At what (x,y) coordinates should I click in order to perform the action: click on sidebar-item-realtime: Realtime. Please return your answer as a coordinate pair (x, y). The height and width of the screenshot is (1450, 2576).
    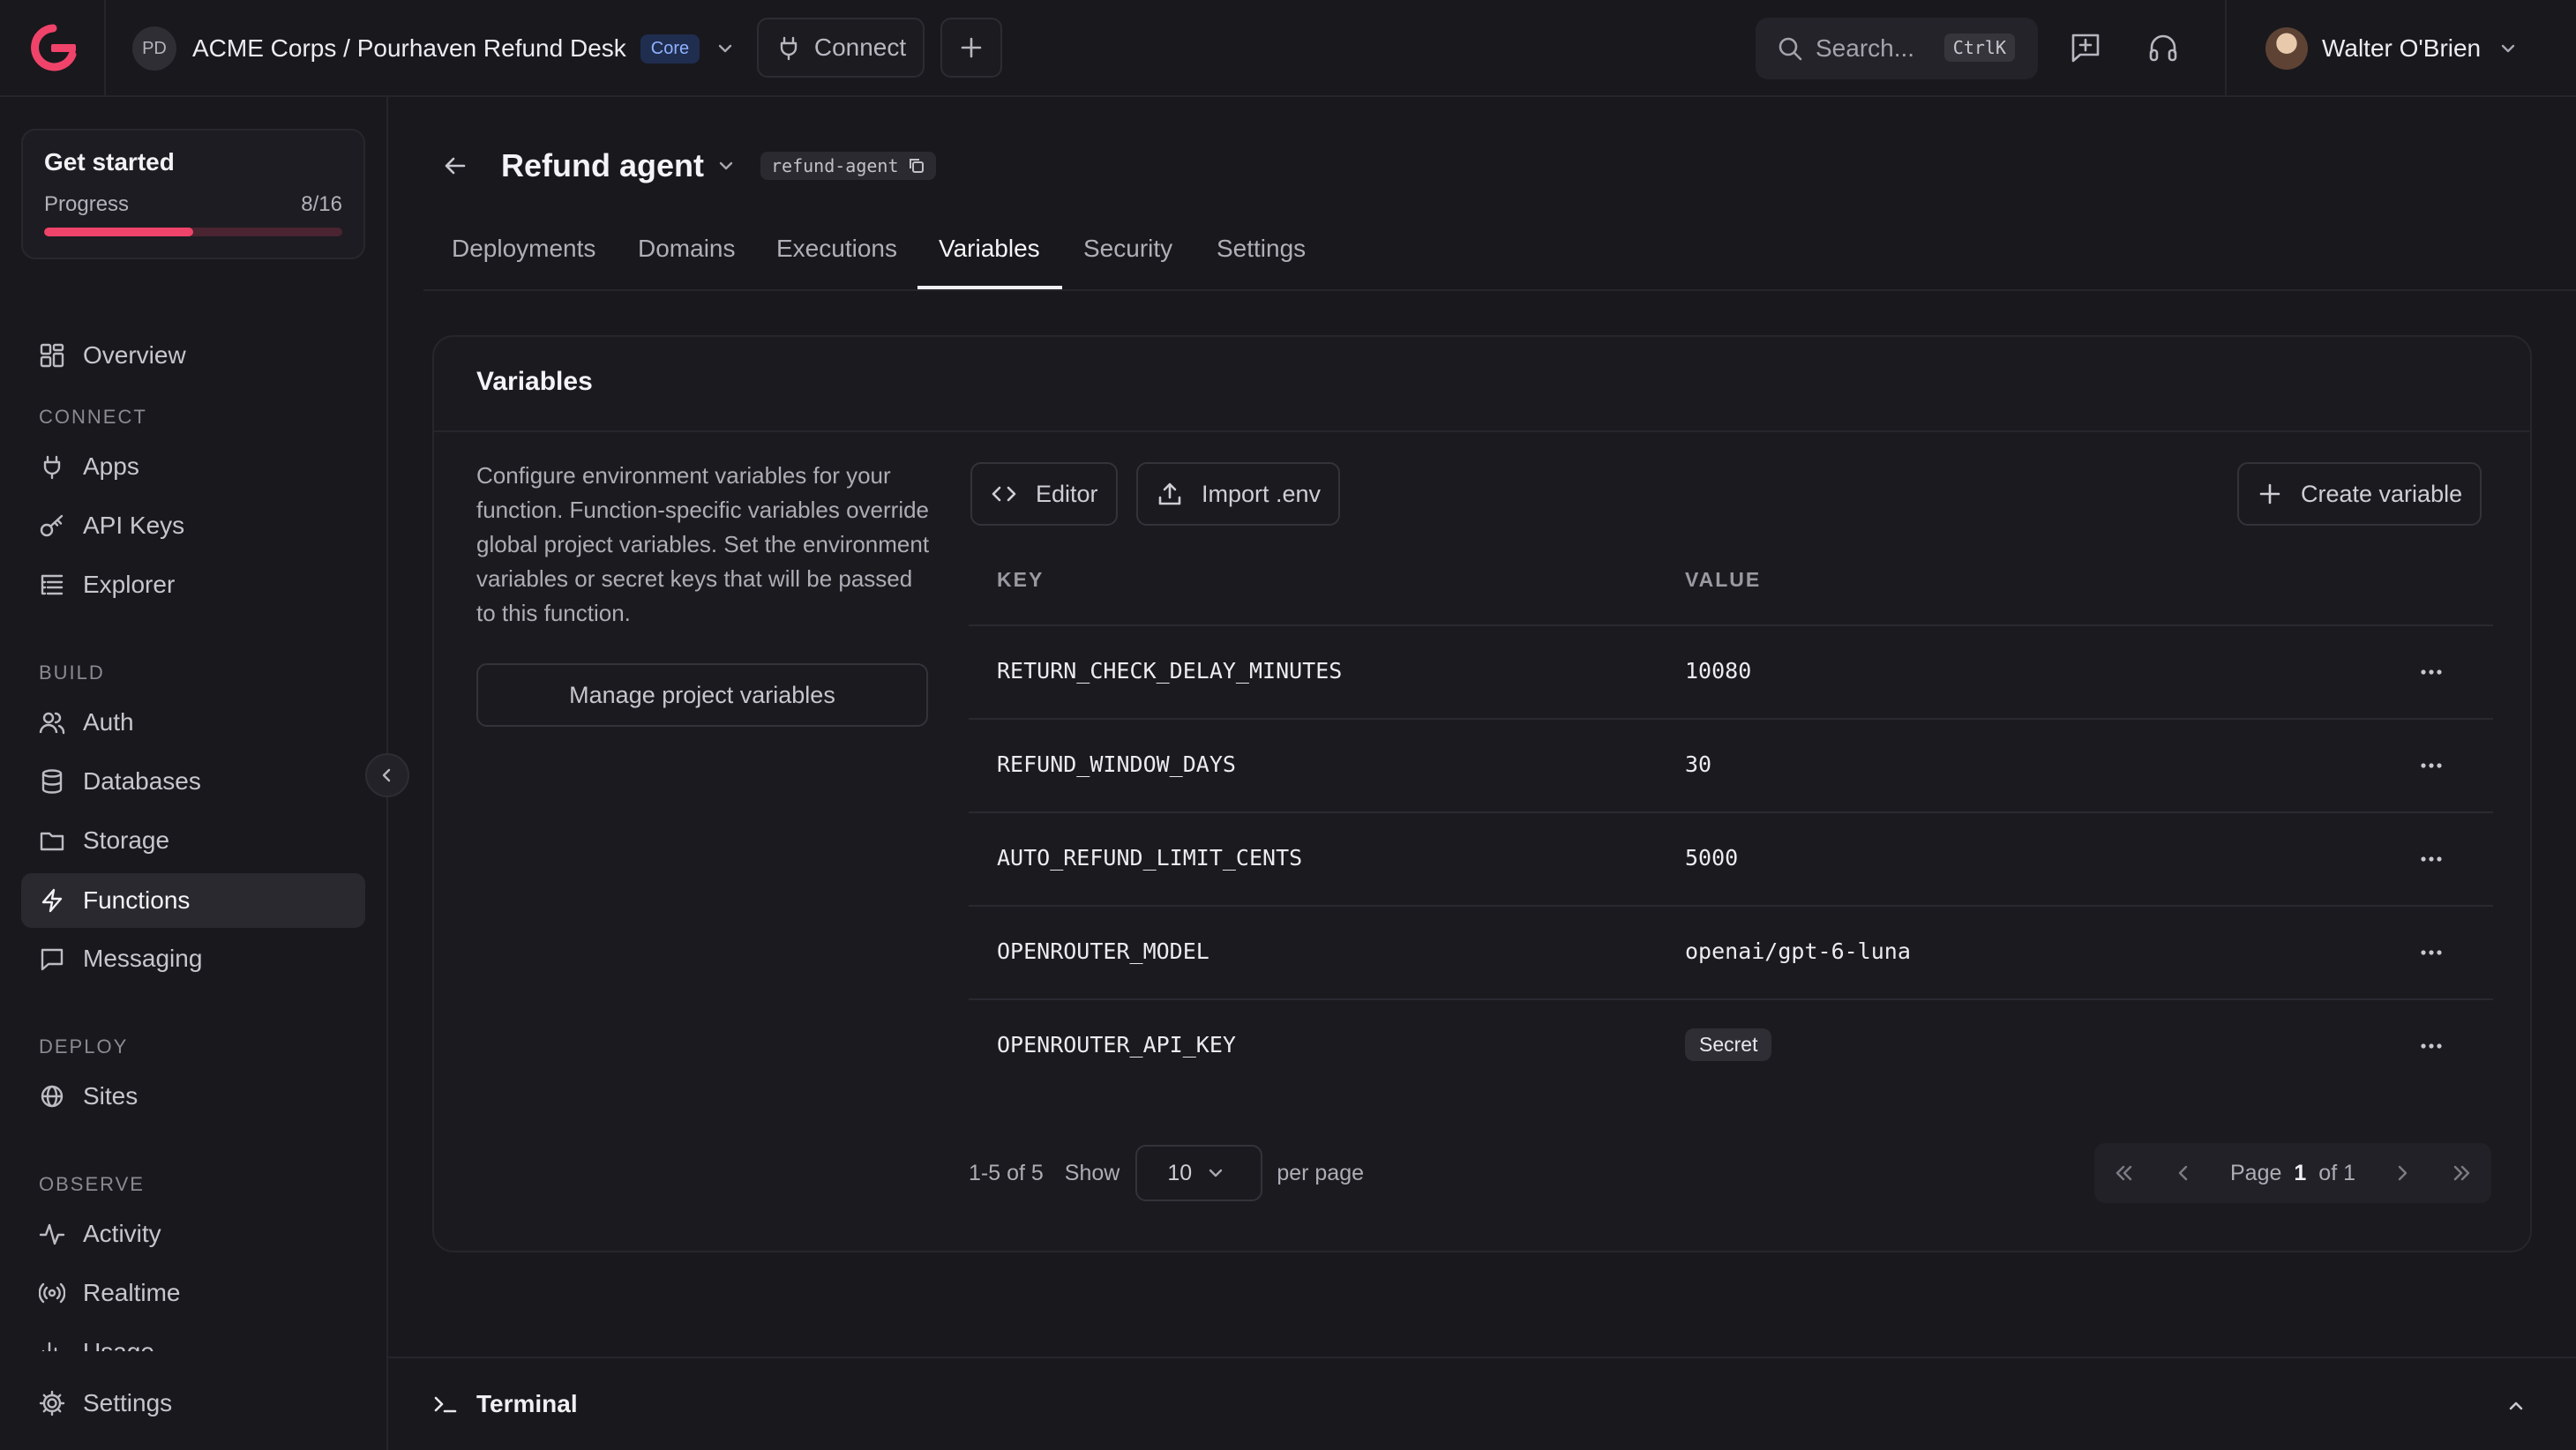
    Looking at the image, I should click on (193, 1293).